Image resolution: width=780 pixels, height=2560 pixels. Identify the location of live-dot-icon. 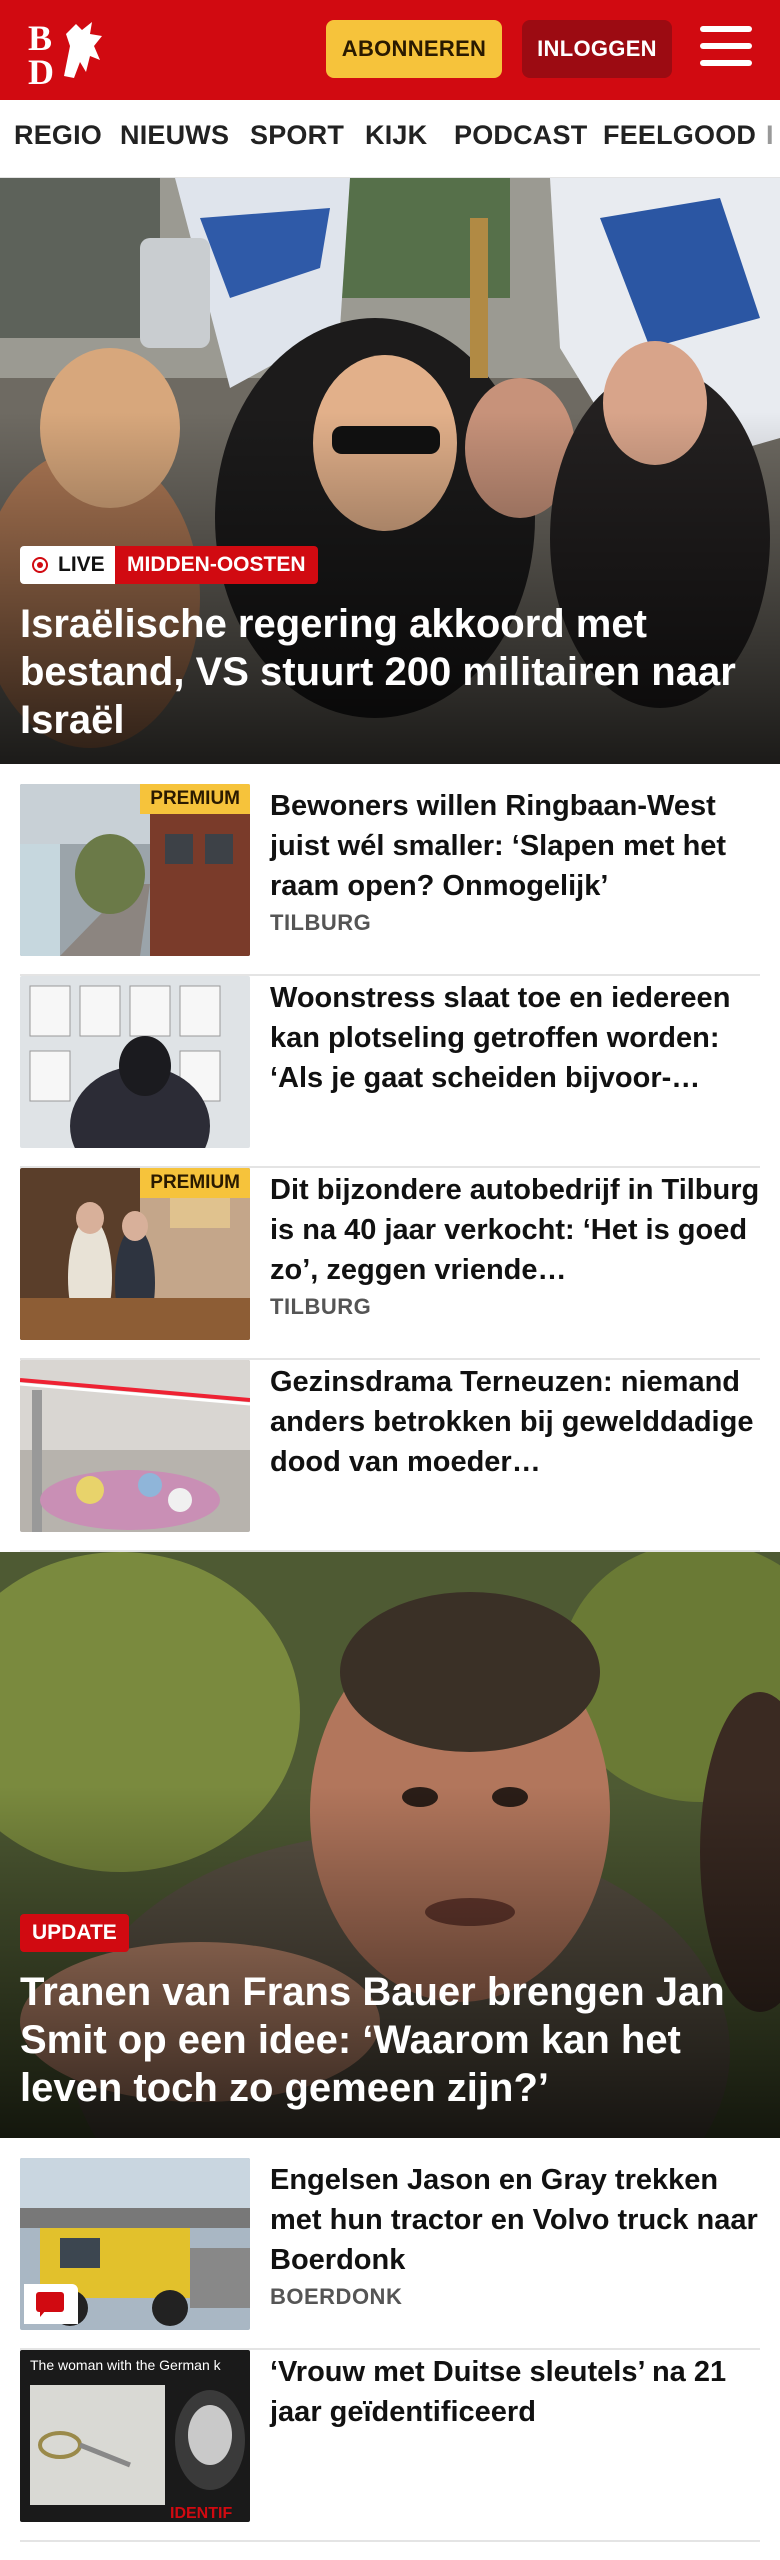
(40, 565).